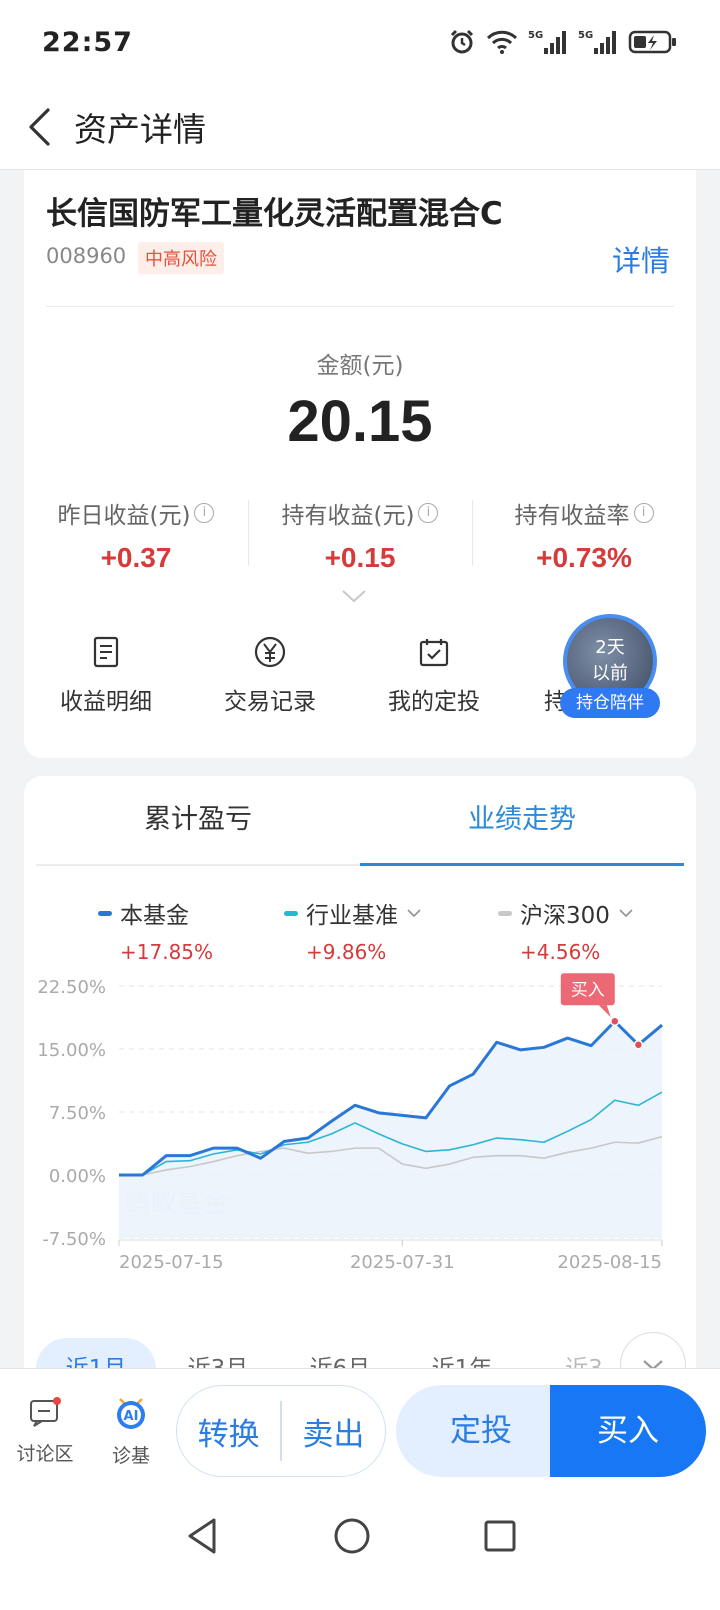  Describe the element at coordinates (597, 42) in the screenshot. I see `signal-icon-2: 5G` at that location.